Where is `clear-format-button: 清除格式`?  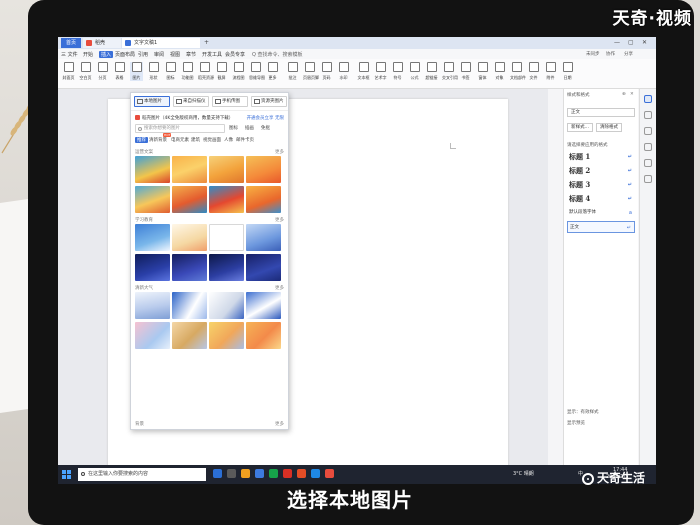 clear-format-button: 清除格式 is located at coordinates (609, 127).